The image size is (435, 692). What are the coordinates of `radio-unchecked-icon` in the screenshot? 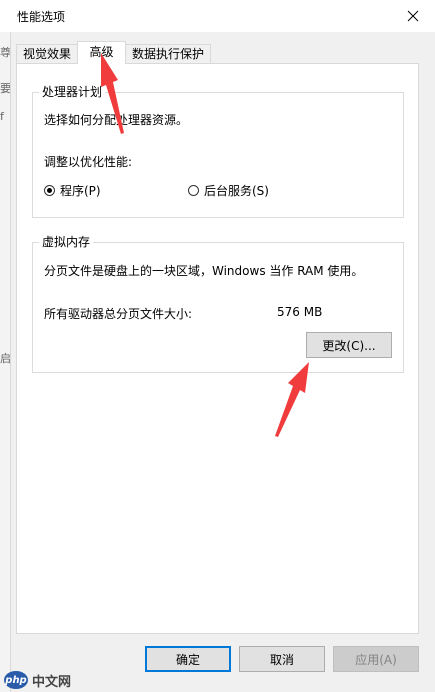 It's located at (193, 190).